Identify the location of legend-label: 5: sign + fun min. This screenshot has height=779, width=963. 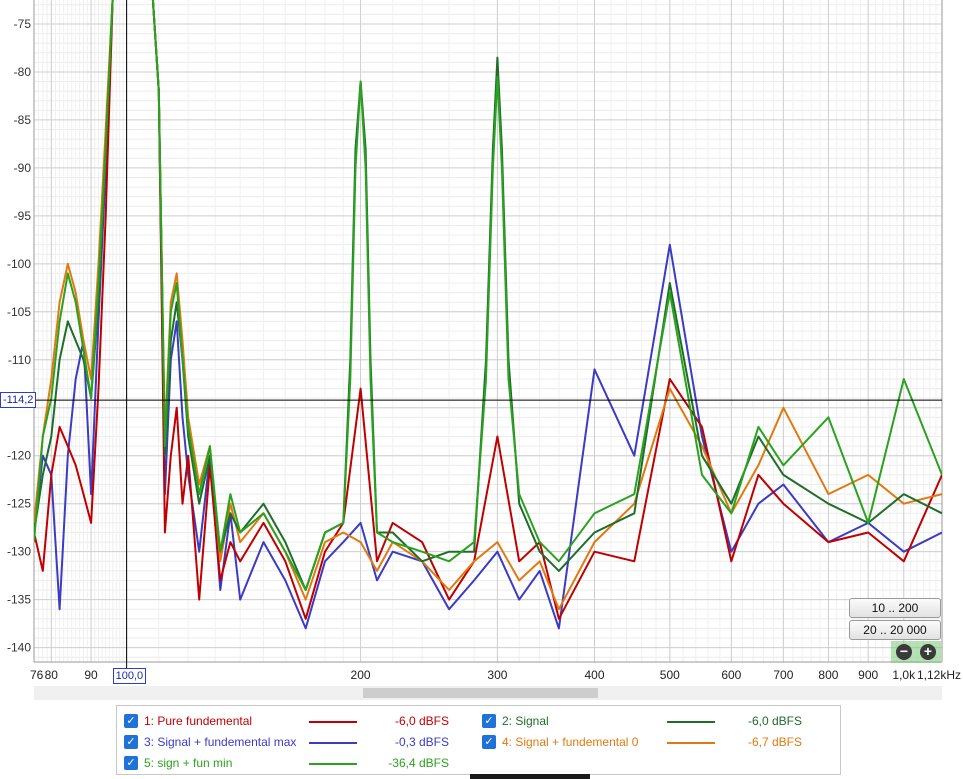
(188, 763).